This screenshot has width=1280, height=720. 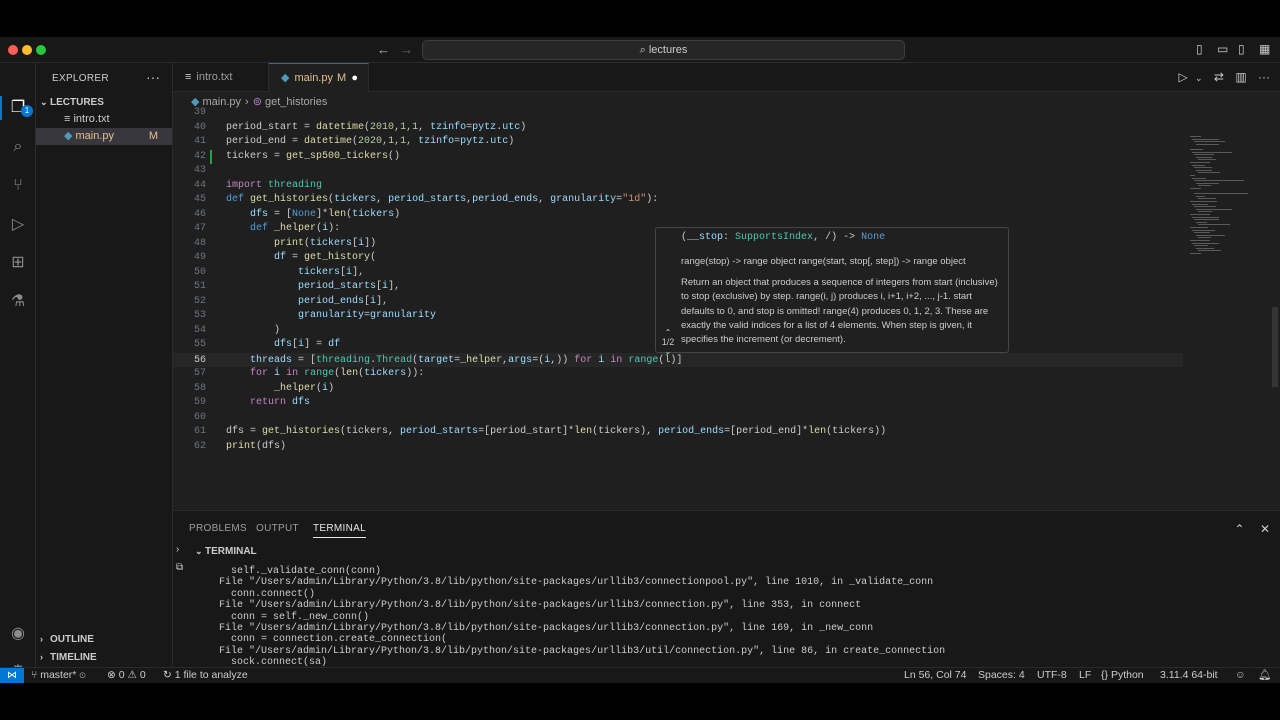 I want to click on run-python-icon: ▷, so click(x=1182, y=77).